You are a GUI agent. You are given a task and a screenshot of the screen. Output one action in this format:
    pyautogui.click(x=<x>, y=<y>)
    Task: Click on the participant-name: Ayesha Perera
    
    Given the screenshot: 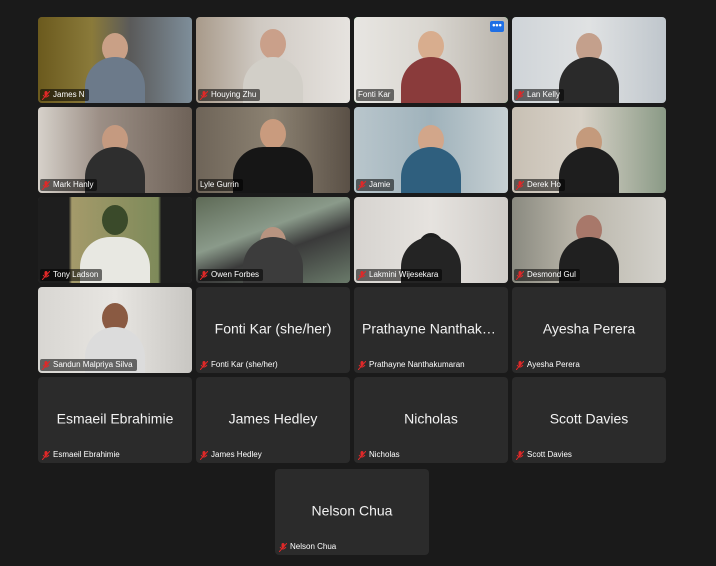 What is the action you would take?
    pyautogui.click(x=553, y=364)
    